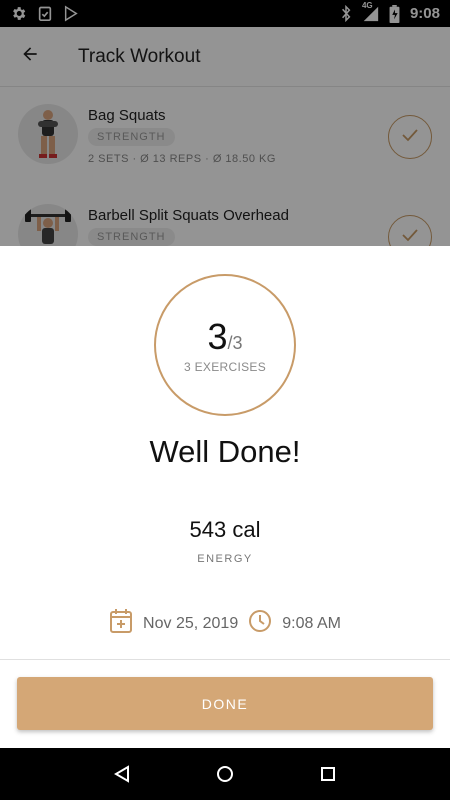  I want to click on energy-value: 543 cal, so click(225, 529).